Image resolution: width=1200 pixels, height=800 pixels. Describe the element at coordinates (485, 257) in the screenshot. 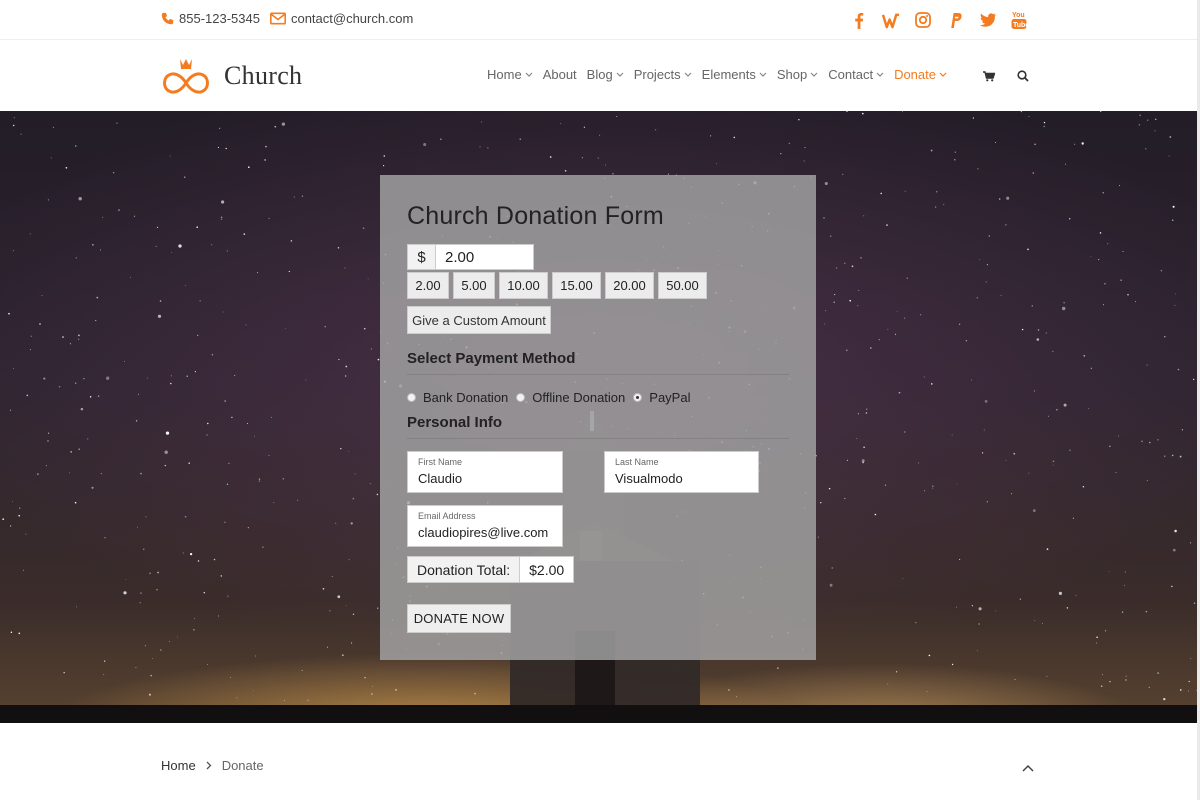

I see `amount-input: 2.00` at that location.